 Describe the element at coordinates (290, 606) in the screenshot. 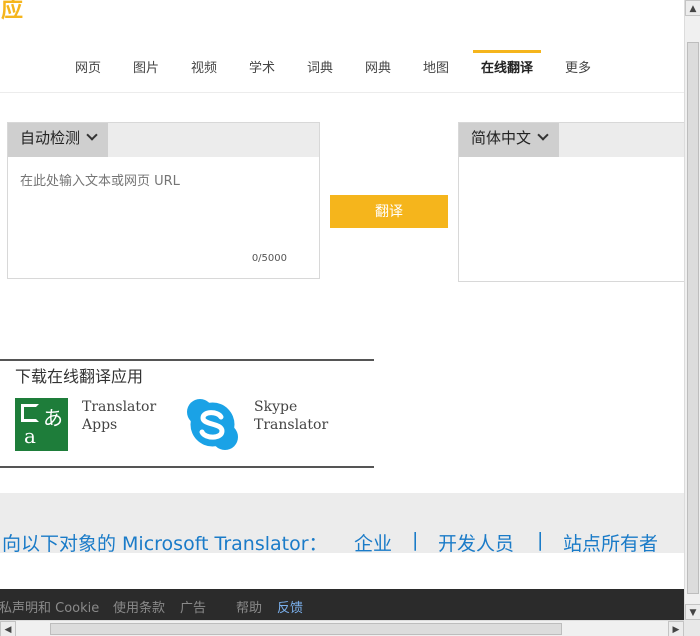

I see `feedback-link: 反馈` at that location.